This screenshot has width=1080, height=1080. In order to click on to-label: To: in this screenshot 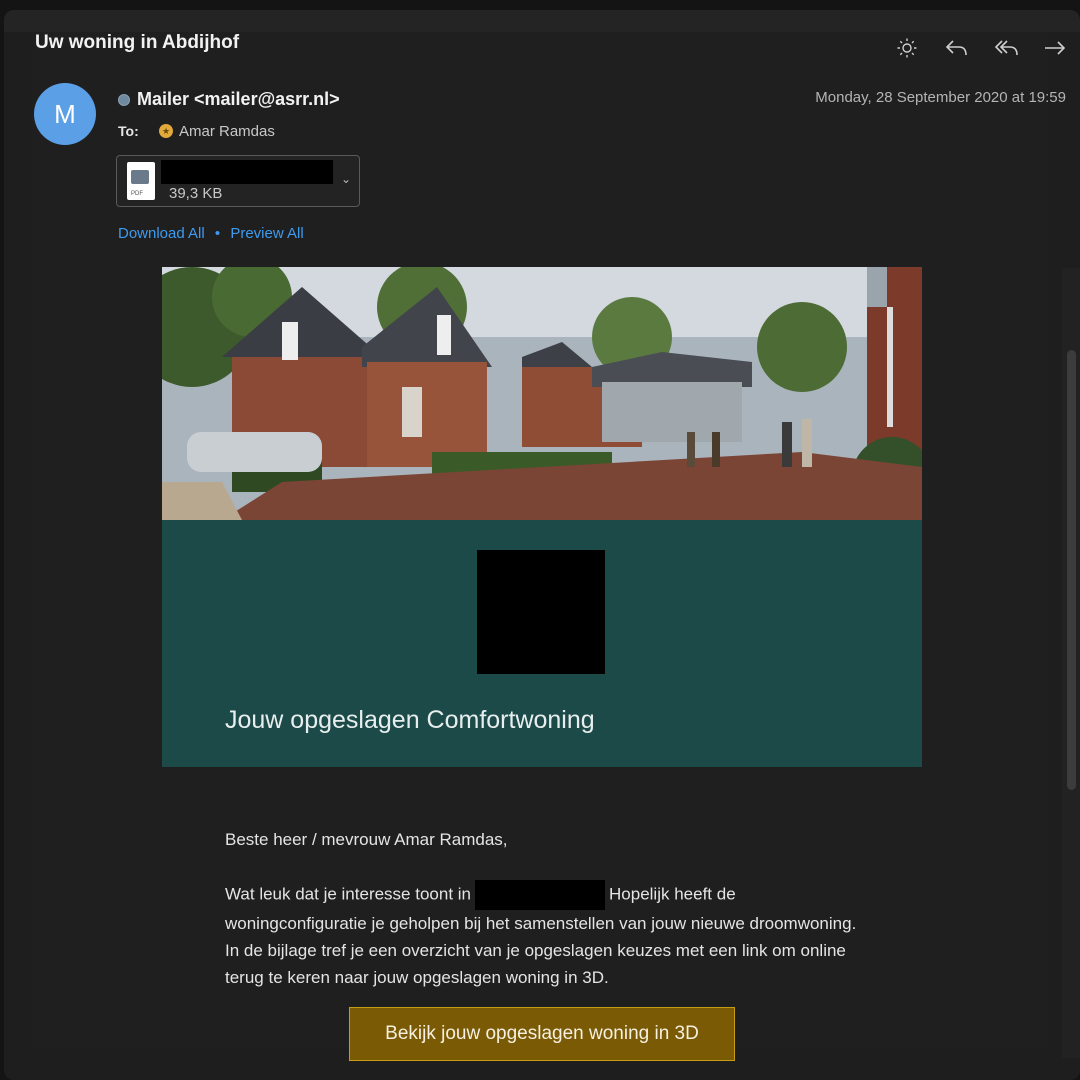, I will do `click(128, 131)`.